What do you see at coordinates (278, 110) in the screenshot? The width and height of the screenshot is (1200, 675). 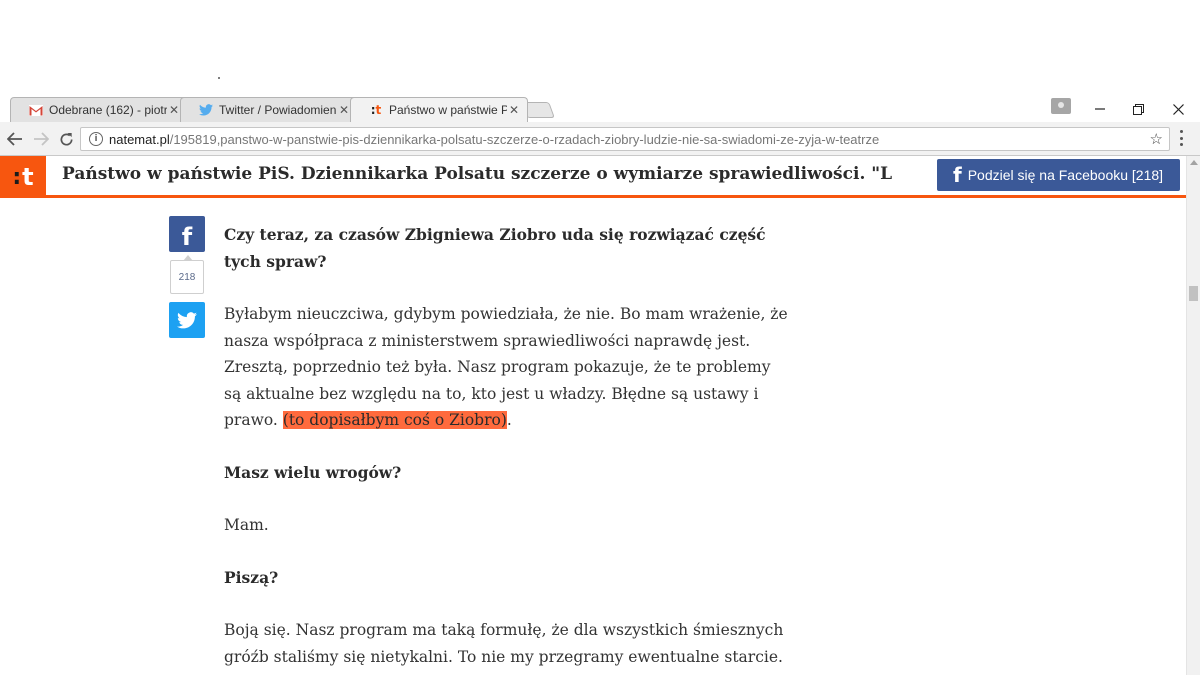 I see `tab-title: Twitter / Powiadomienia` at bounding box center [278, 110].